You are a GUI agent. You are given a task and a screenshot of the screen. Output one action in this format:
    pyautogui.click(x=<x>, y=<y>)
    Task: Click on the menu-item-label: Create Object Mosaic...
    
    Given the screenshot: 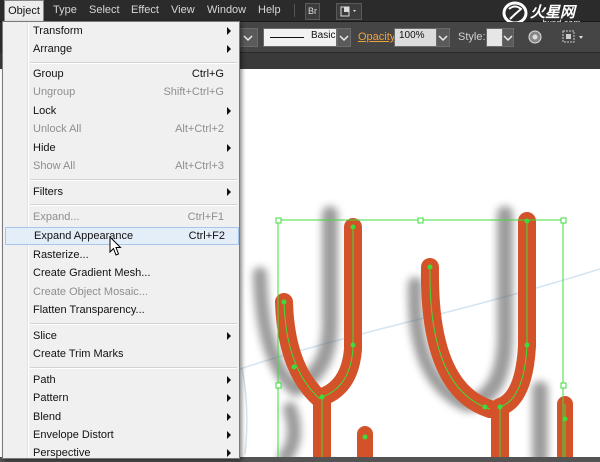 What is the action you would take?
    pyautogui.click(x=90, y=292)
    